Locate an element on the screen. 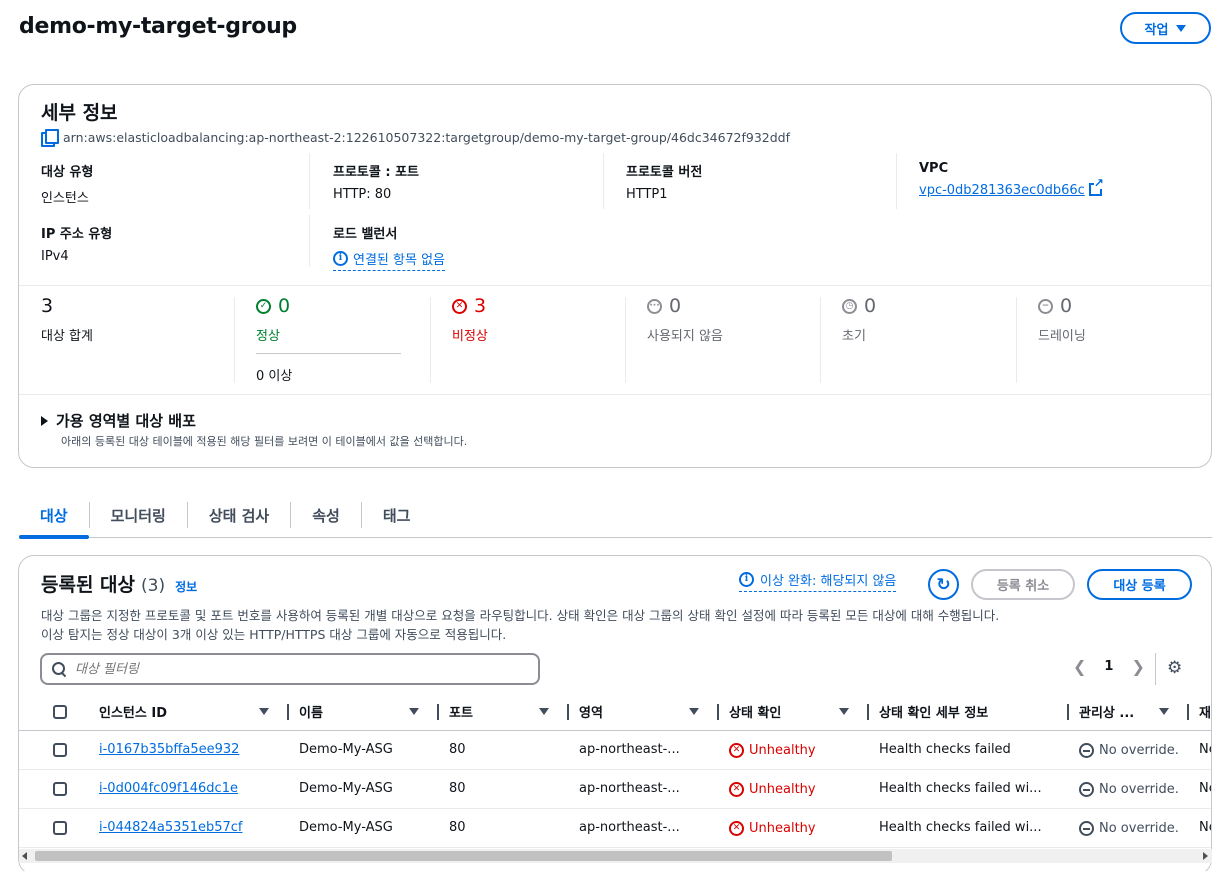 The height and width of the screenshot is (871, 1217). horizontal-scrollbar is located at coordinates (615, 856).